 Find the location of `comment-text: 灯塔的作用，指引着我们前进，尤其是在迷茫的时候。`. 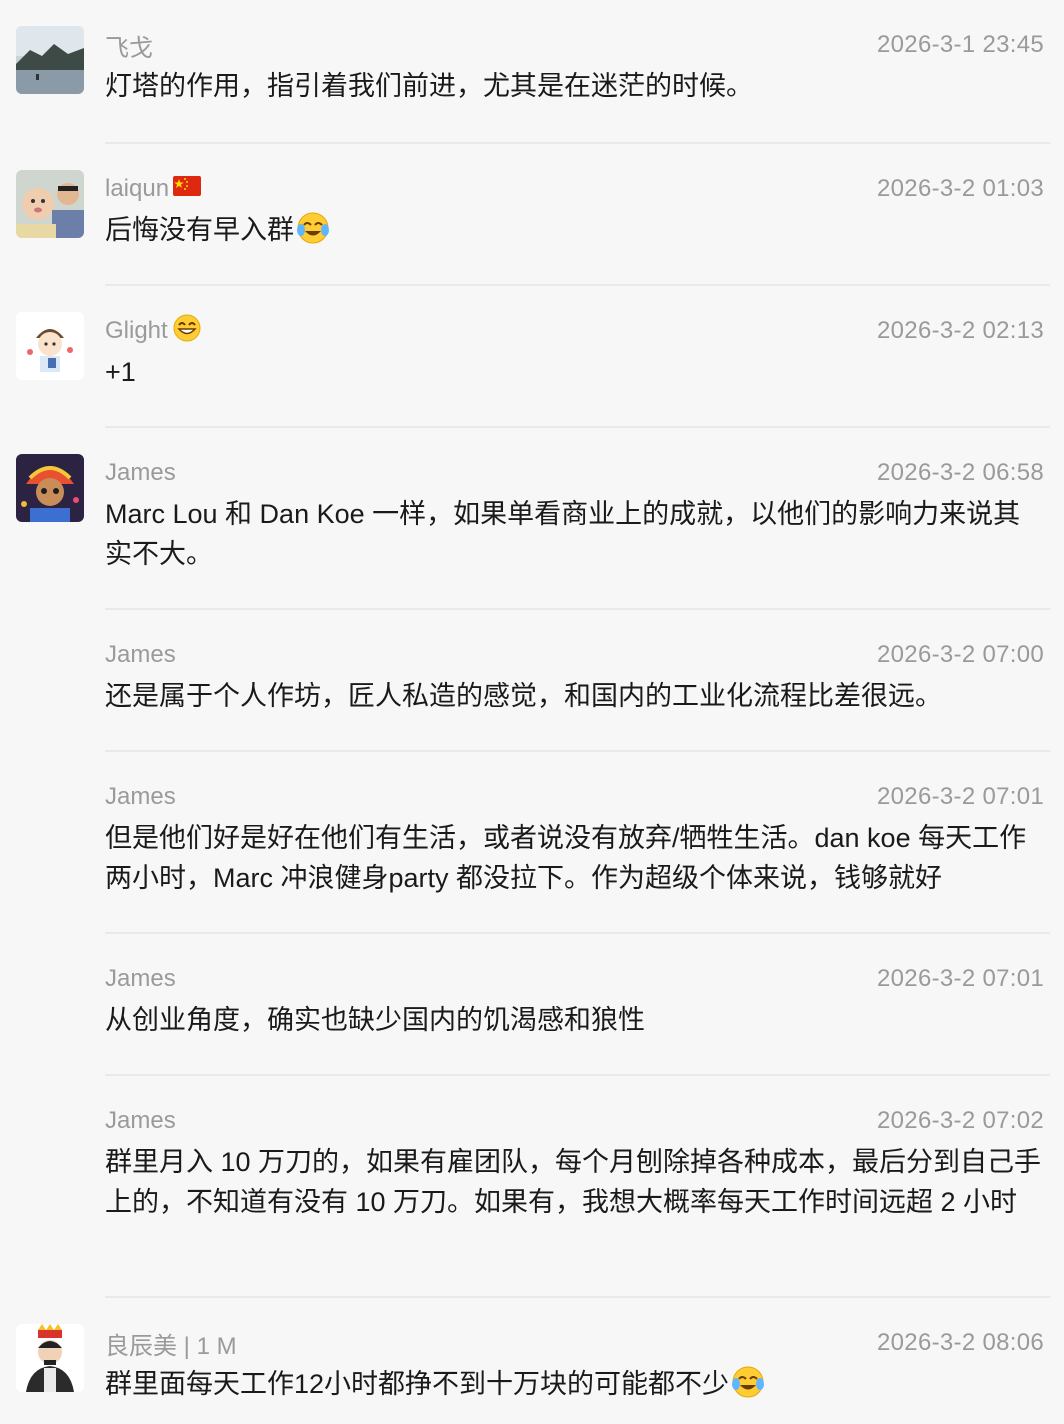

comment-text: 灯塔的作用，指引着我们前进，尤其是在迷茫的时候。 is located at coordinates (429, 86).